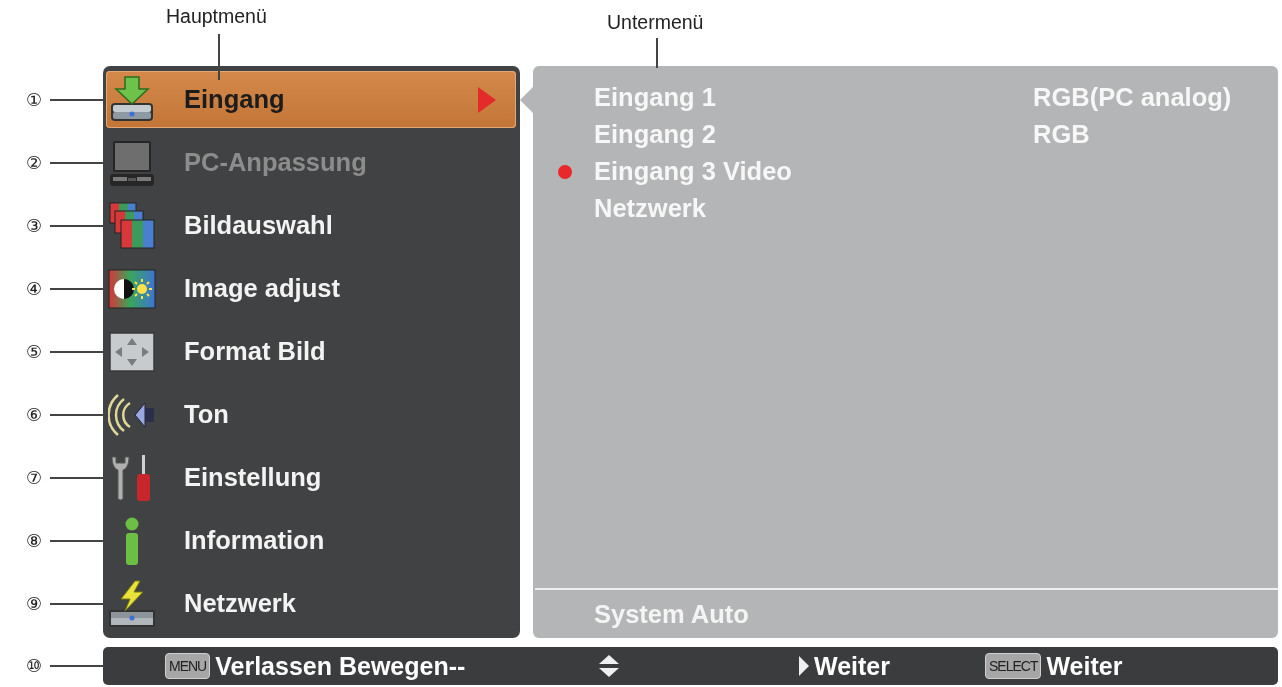 The image size is (1282, 687). What do you see at coordinates (132, 99) in the screenshot?
I see `tray-download-icon` at bounding box center [132, 99].